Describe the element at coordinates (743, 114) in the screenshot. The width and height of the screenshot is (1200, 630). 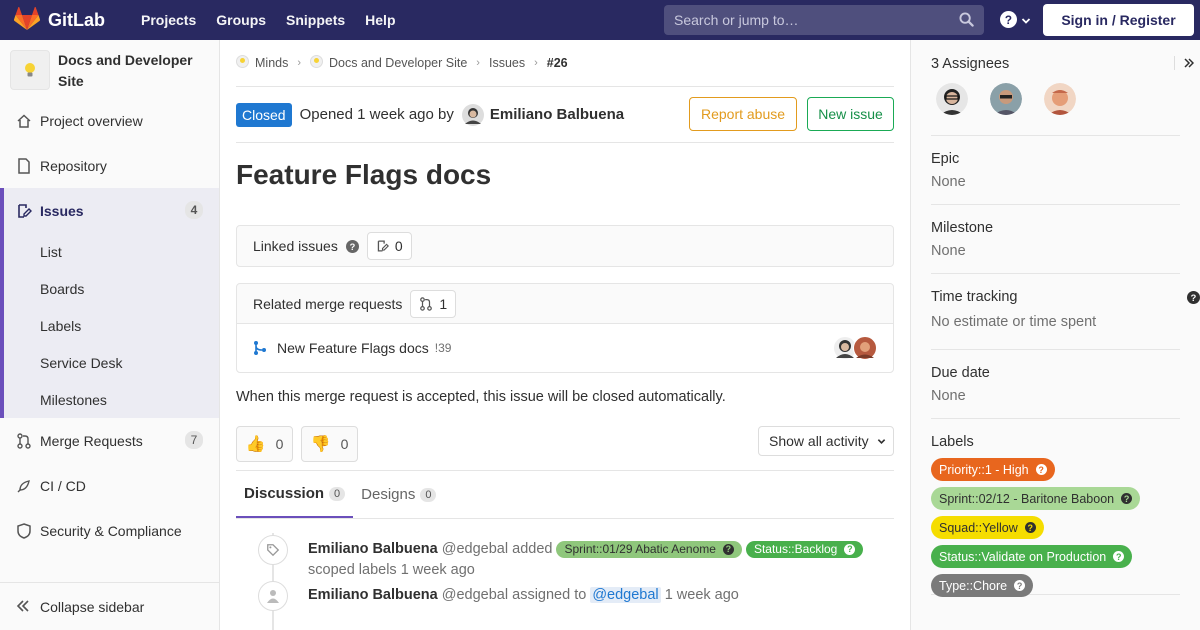
I see `report-abuse-button: Report abuse` at that location.